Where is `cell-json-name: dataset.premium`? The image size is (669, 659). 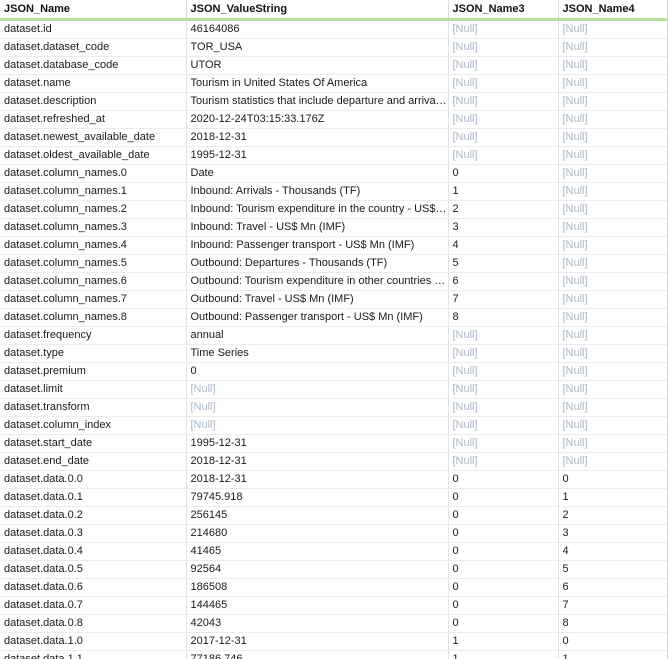 cell-json-name: dataset.premium is located at coordinates (93, 371).